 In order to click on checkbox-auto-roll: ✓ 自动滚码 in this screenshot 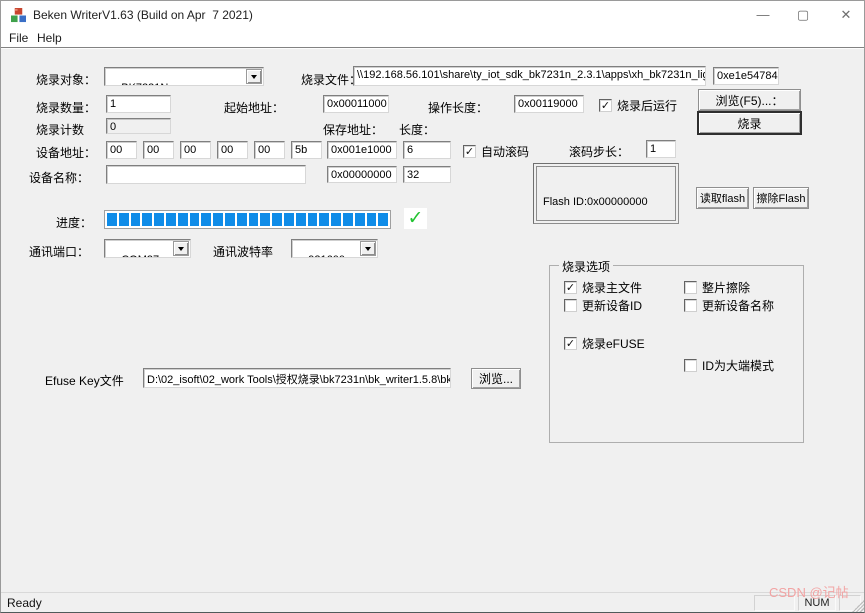, I will do `click(496, 151)`.